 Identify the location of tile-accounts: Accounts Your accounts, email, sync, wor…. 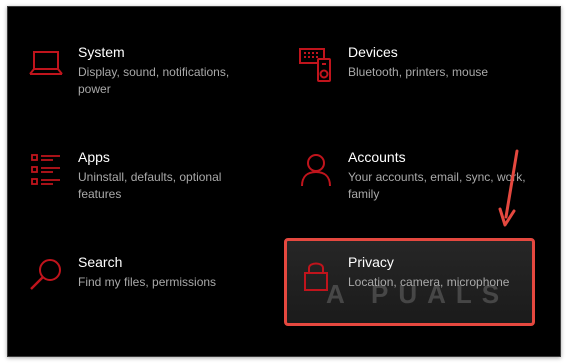
(409, 192).